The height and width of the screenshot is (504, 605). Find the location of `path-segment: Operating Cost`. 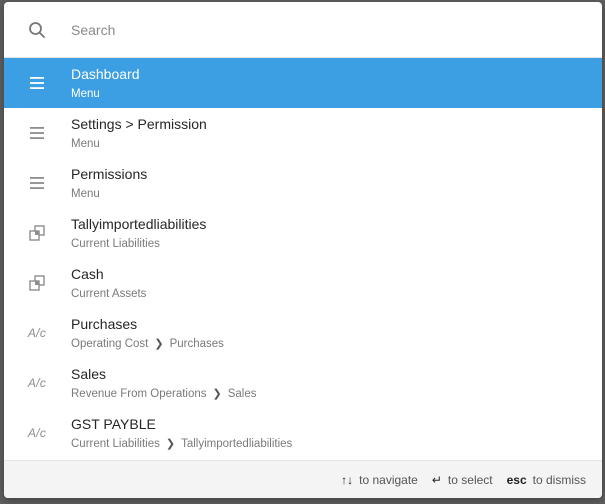

path-segment: Operating Cost is located at coordinates (110, 343).